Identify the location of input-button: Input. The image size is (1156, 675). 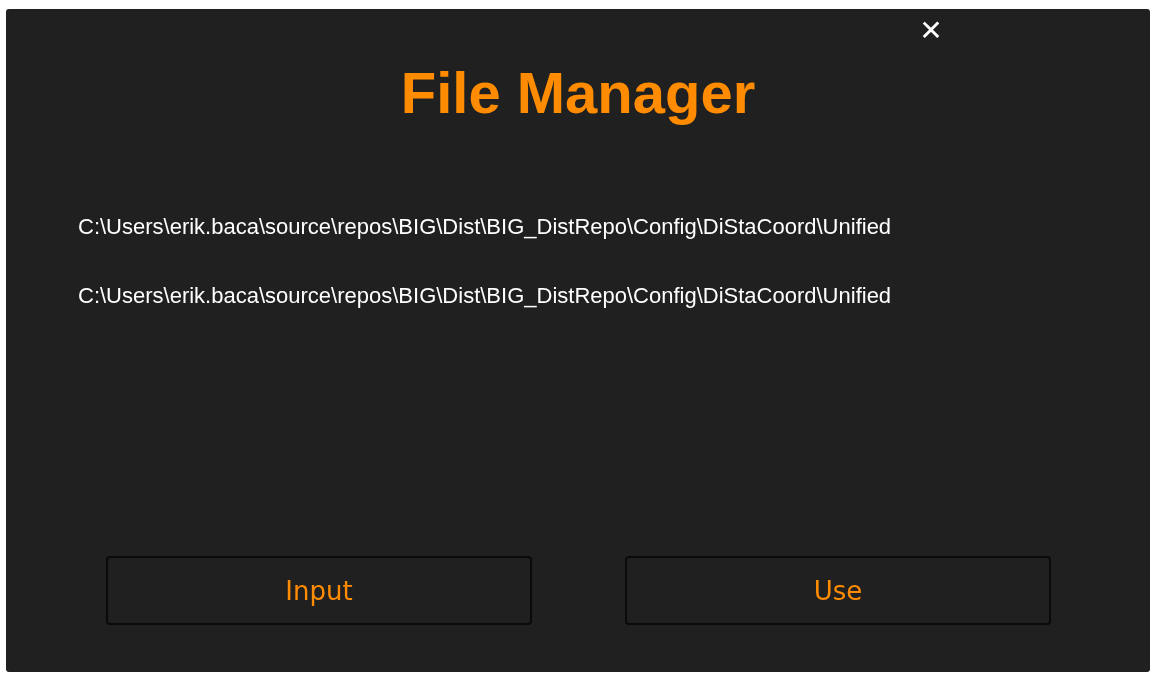
(319, 590).